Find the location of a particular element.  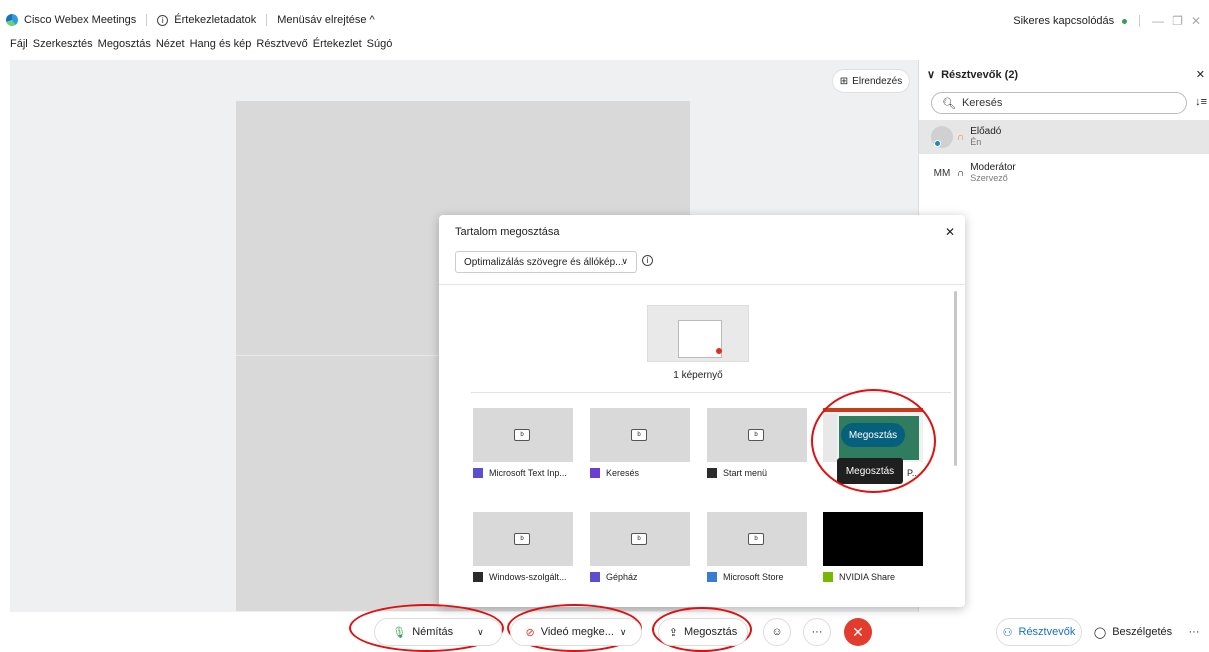

ribbon-strip is located at coordinates (873, 410).